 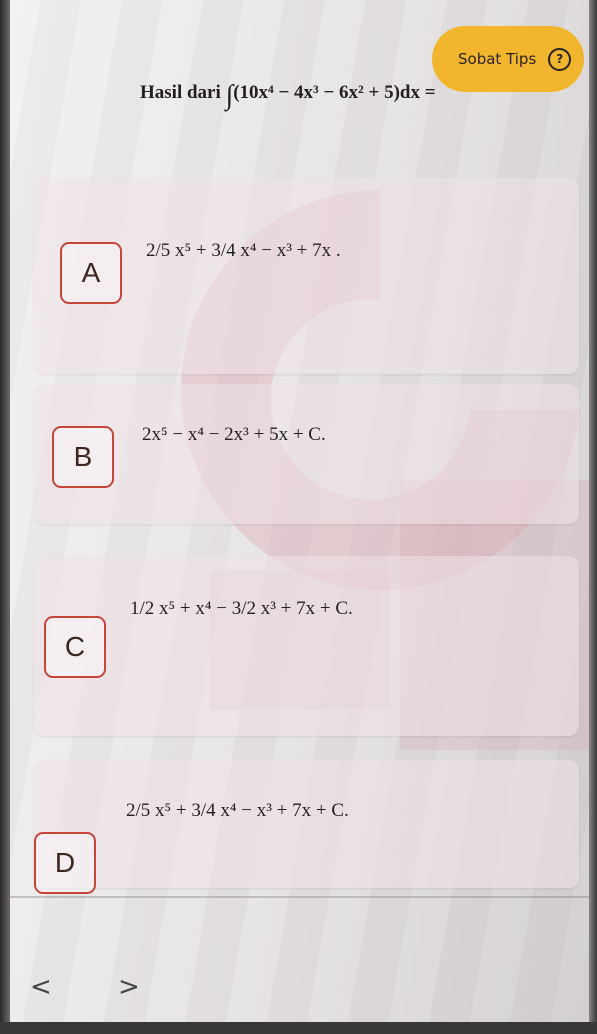 What do you see at coordinates (497, 59) in the screenshot?
I see `sobat-tips-label: Sobat Tips` at bounding box center [497, 59].